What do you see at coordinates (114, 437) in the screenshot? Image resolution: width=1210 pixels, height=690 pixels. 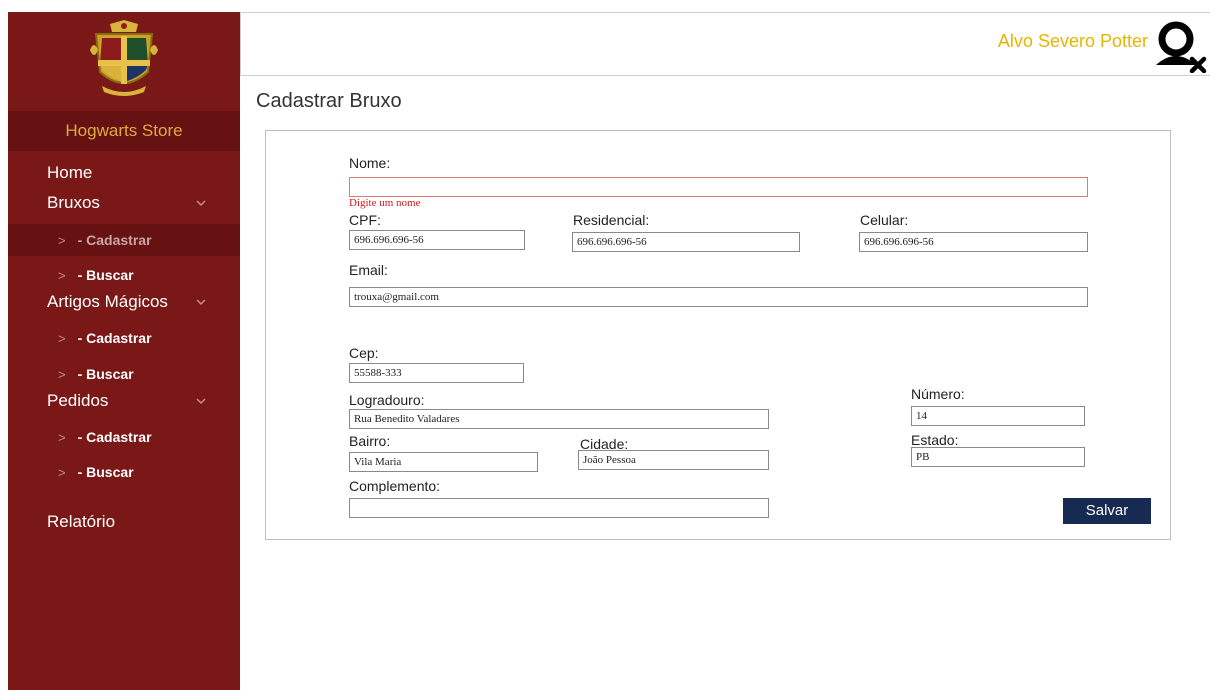 I see `nav-pedidos-cadastrar-label: - Cadastrar` at bounding box center [114, 437].